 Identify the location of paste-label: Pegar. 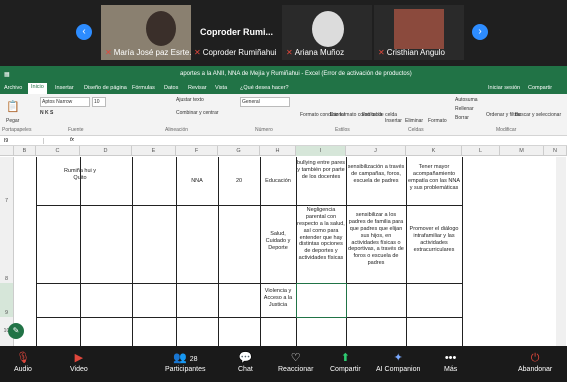
(12, 121).